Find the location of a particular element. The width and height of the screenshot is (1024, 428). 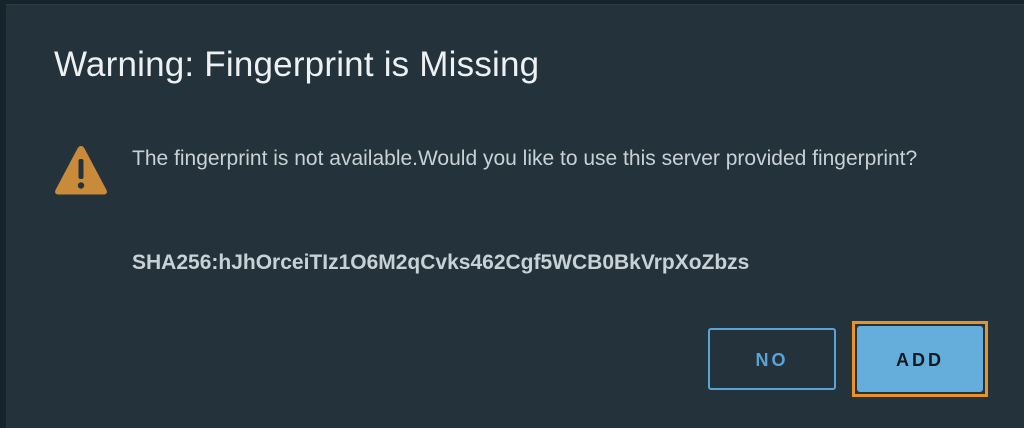

no-button: NO is located at coordinates (772, 359).